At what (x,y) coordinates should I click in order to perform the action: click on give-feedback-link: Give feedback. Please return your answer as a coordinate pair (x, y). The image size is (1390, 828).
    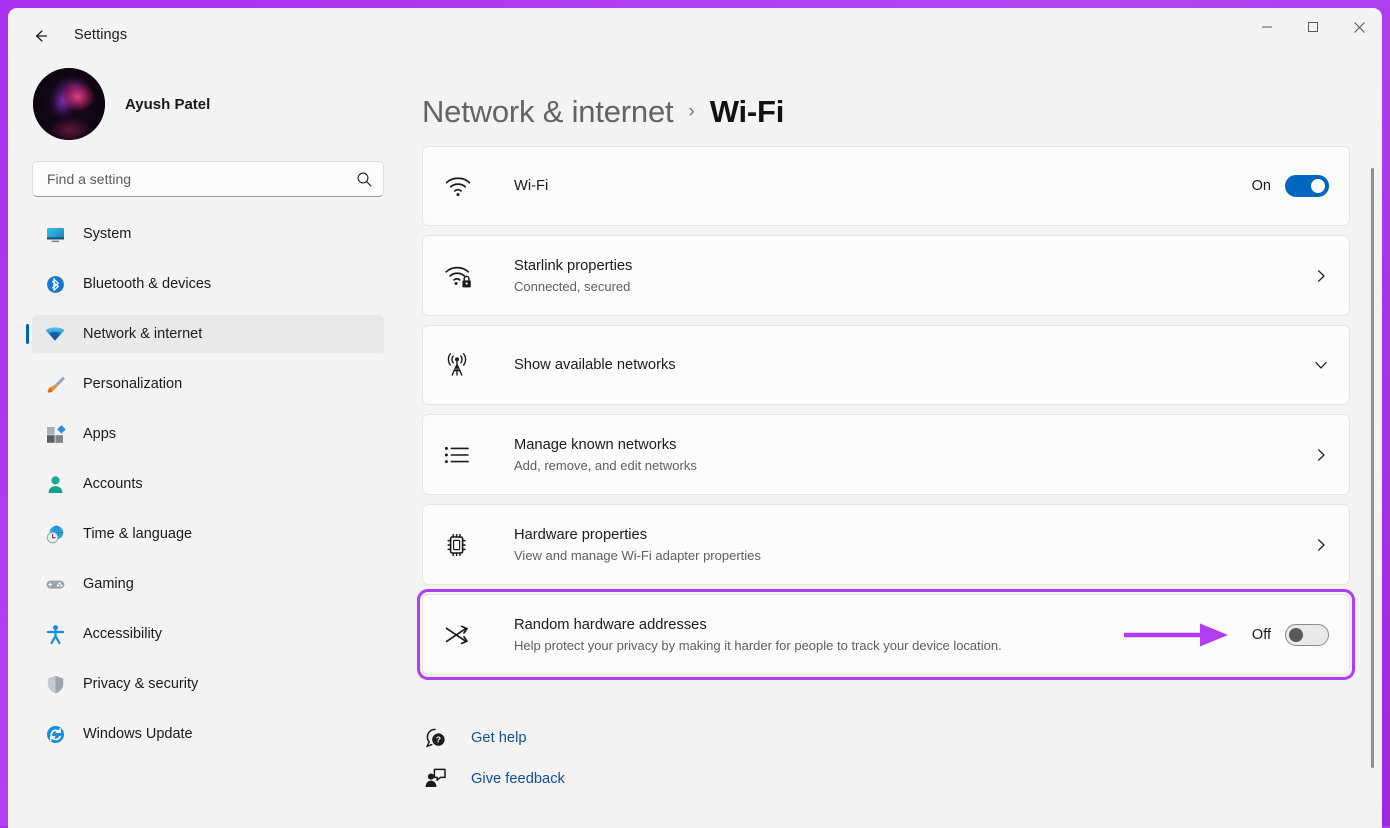
    Looking at the image, I should click on (902, 778).